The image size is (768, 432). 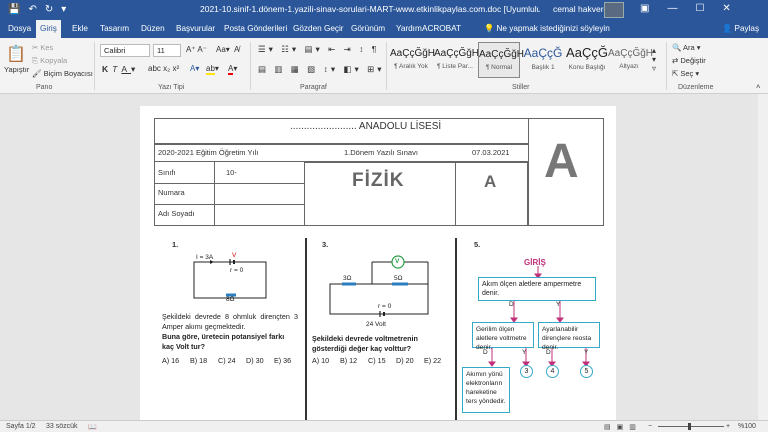 I want to click on question-number: 5., so click(x=477, y=244).